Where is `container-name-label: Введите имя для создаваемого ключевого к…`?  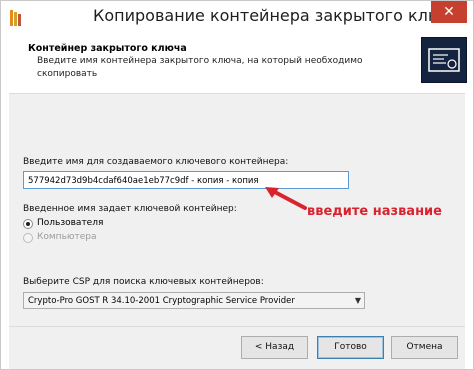 container-name-label: Введите имя для создаваемого ключевого к… is located at coordinates (156, 162).